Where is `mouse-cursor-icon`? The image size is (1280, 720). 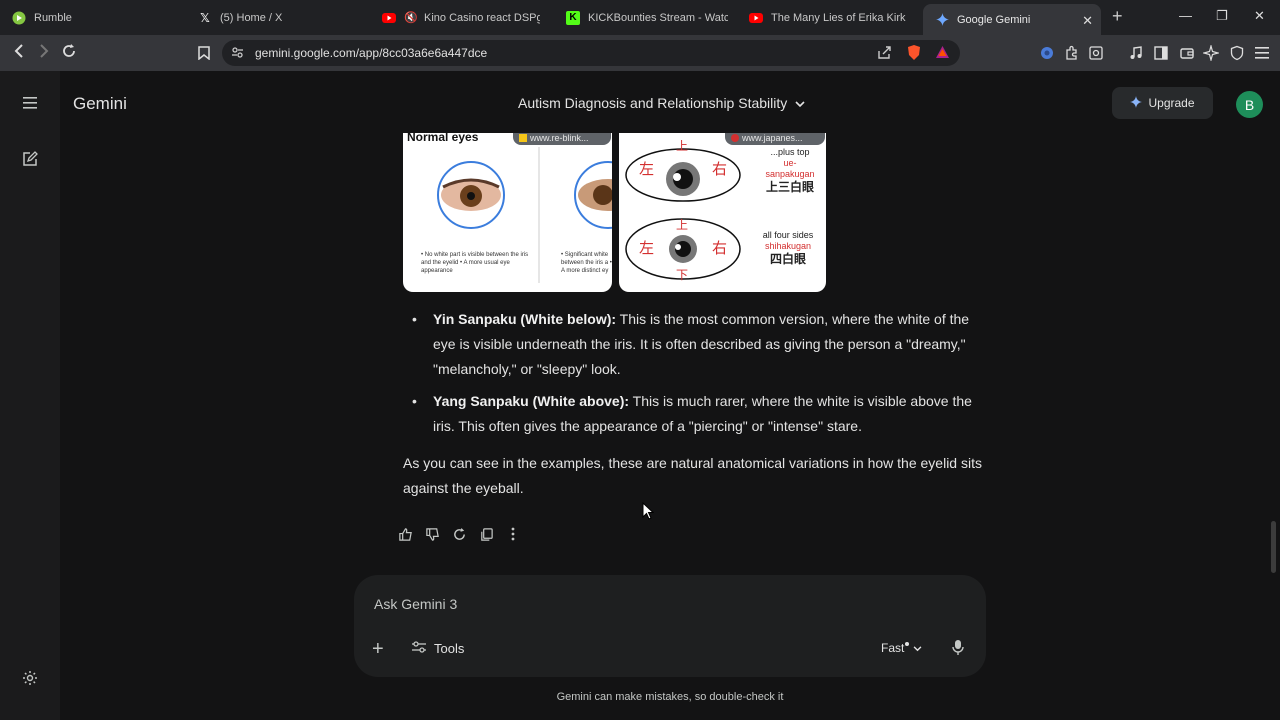 mouse-cursor-icon is located at coordinates (648, 513).